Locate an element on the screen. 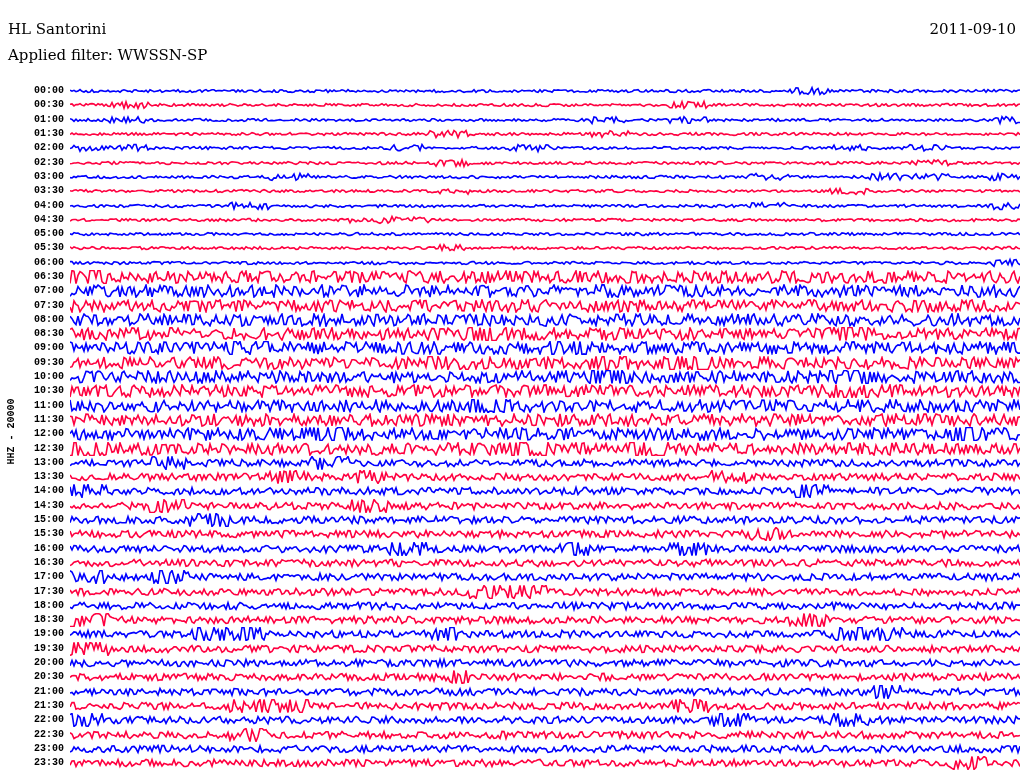  channel-axis-label: HHZ - 20000 is located at coordinates (11, 431).